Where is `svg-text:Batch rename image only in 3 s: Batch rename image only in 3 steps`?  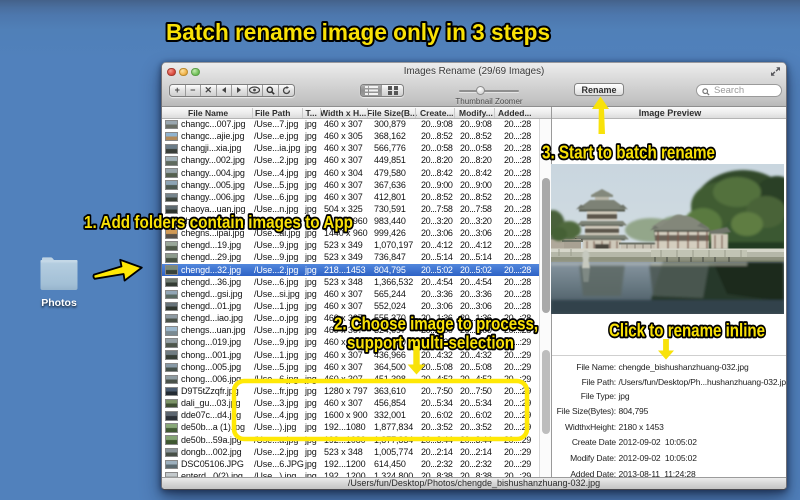
svg-text:Batch rename image only in 3 s: Batch rename image only in 3 steps is located at coordinates (358, 32).